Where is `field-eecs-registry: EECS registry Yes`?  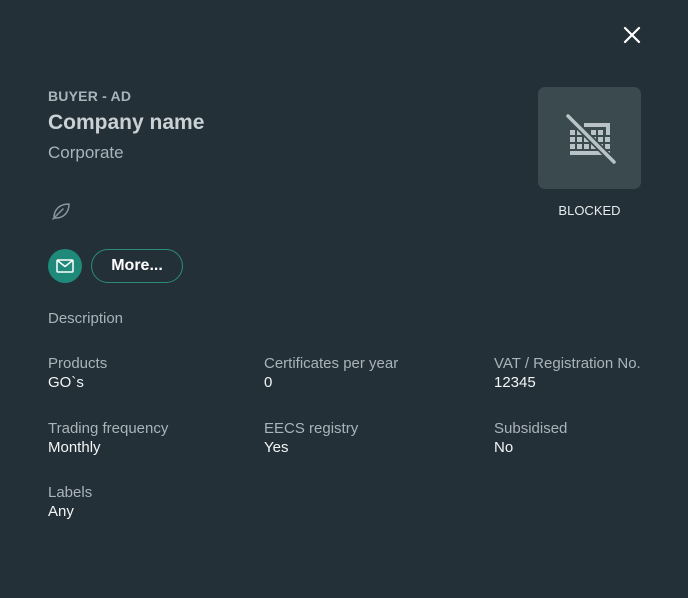 field-eecs-registry: EECS registry Yes is located at coordinates (311, 438).